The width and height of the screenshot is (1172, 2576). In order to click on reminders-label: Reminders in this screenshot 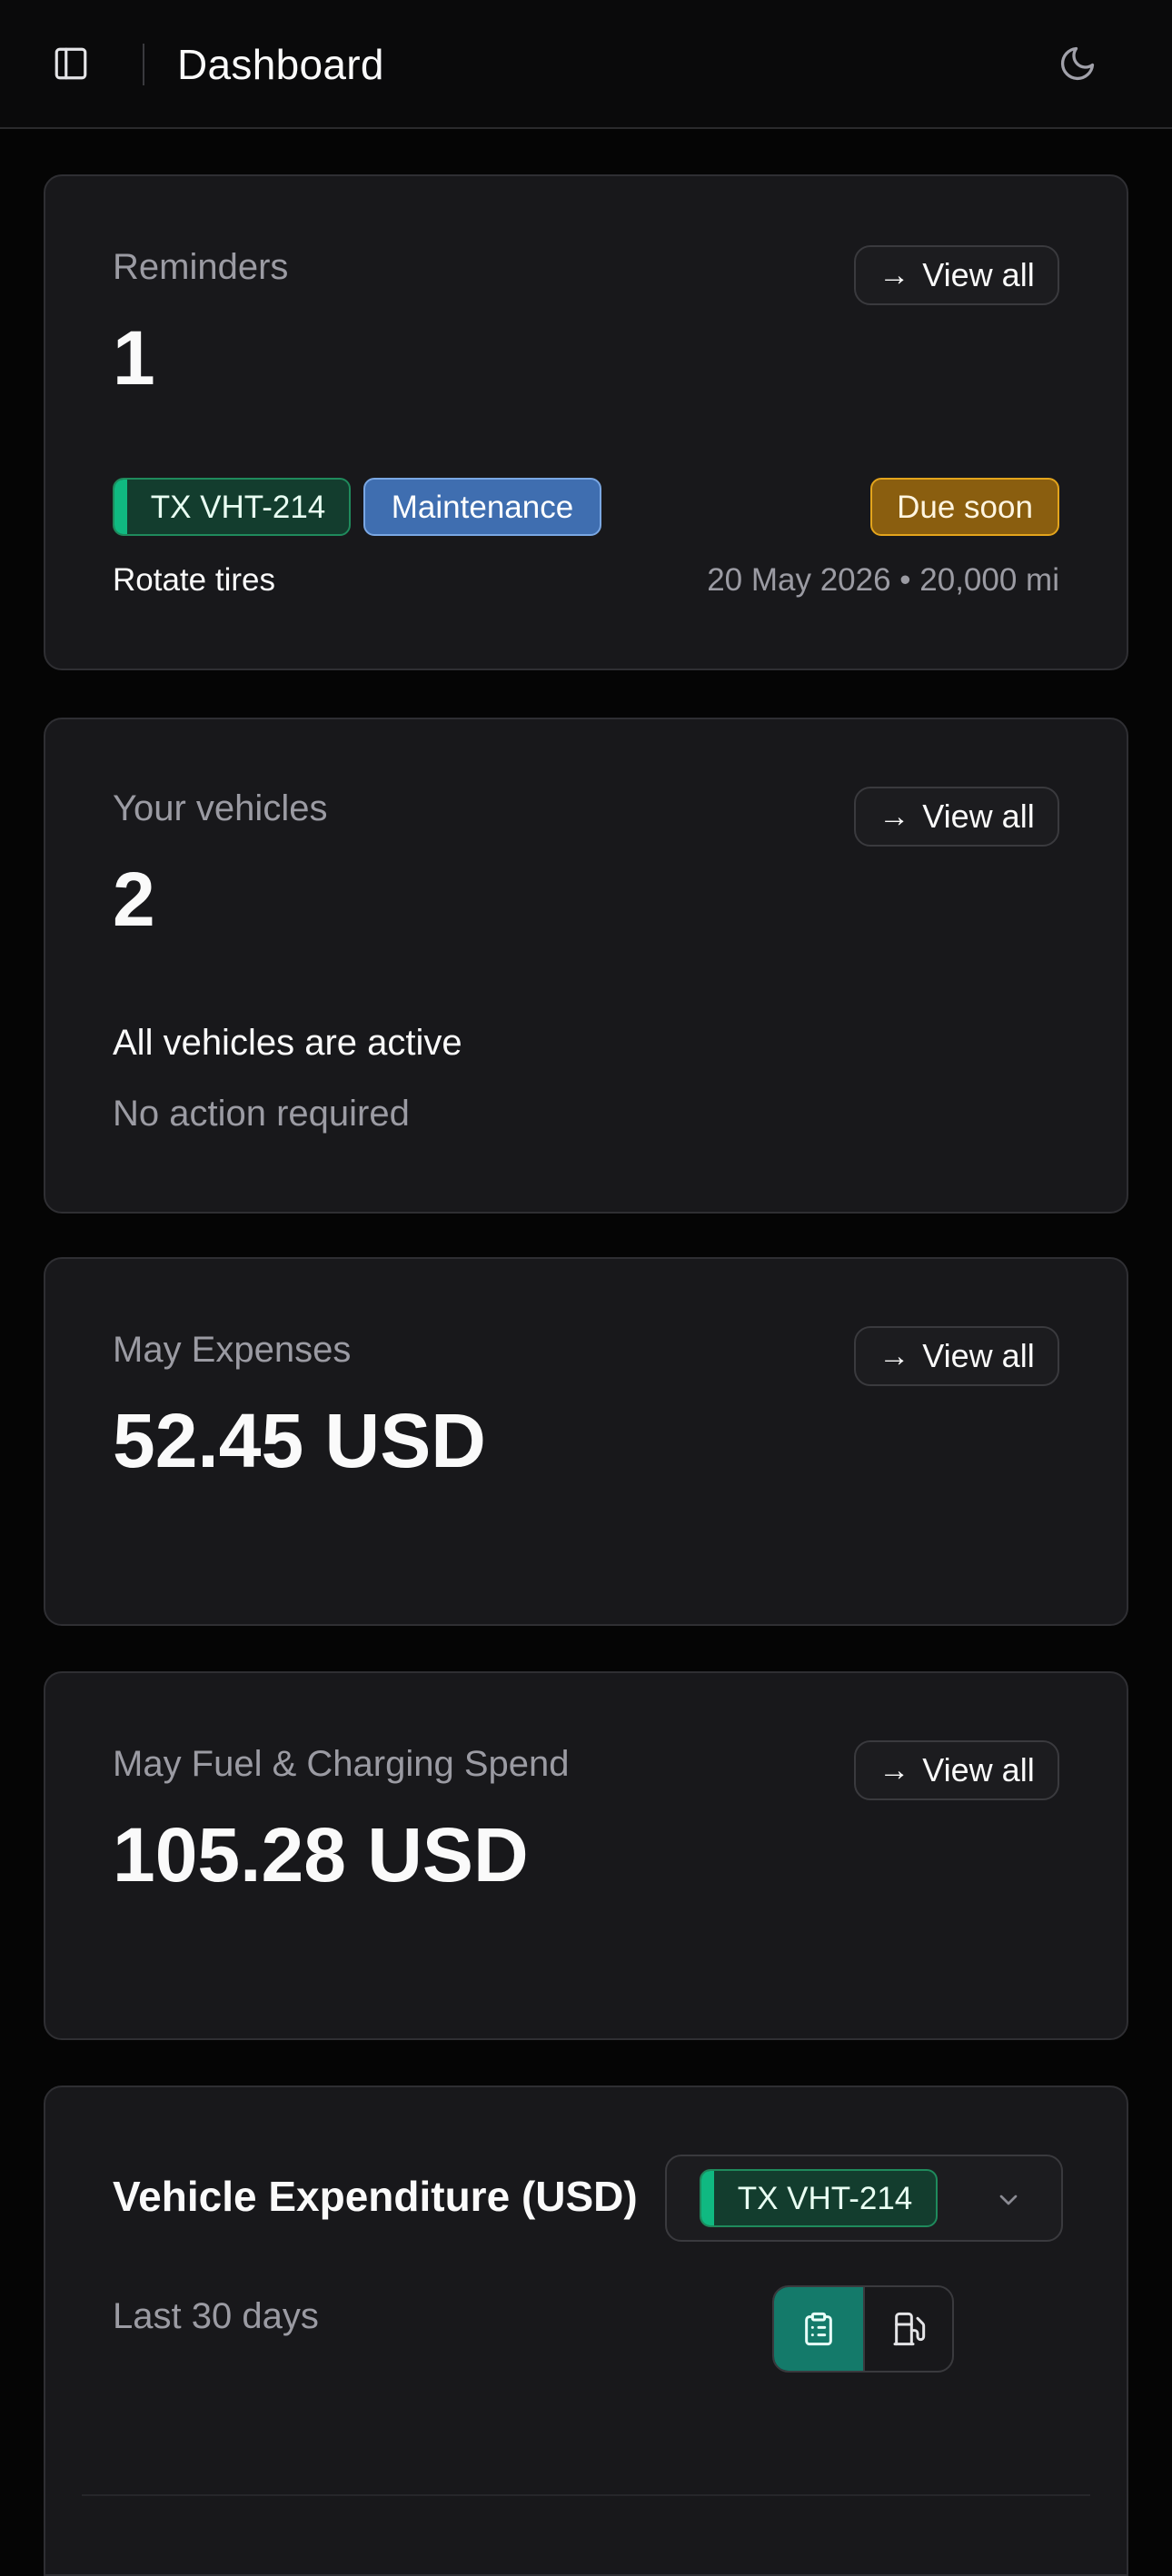, I will do `click(201, 267)`.